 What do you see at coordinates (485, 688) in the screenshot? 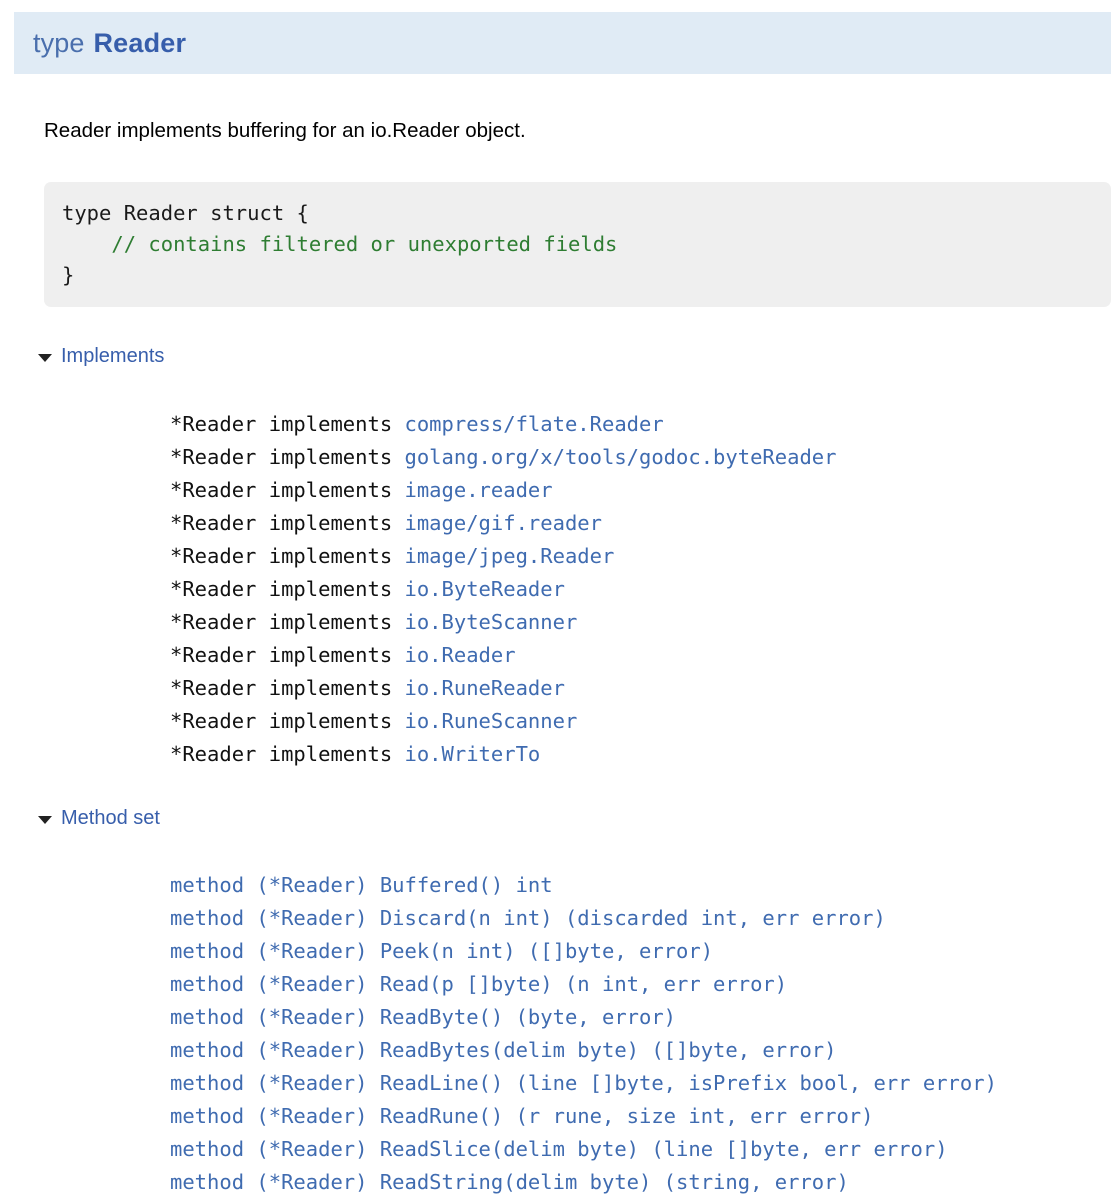
I see `implements-item-link: io.RuneReader` at bounding box center [485, 688].